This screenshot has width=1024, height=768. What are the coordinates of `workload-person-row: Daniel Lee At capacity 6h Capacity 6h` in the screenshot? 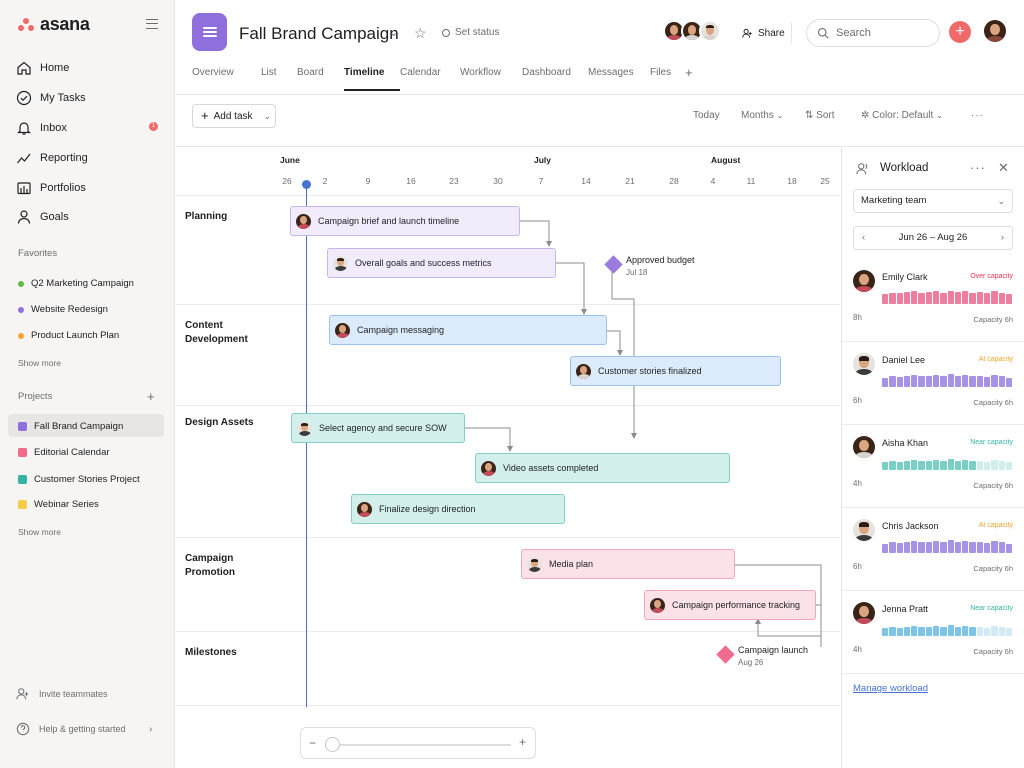 It's located at (933, 384).